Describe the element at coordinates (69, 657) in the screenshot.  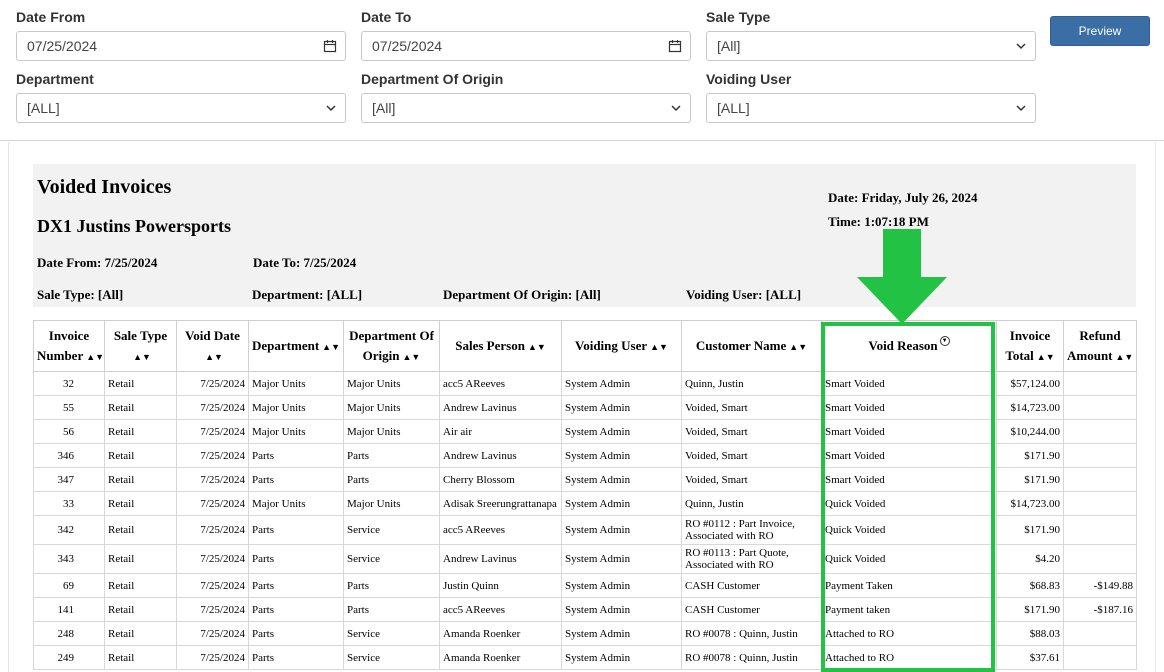
I see `cell-invoice-number: 249` at that location.